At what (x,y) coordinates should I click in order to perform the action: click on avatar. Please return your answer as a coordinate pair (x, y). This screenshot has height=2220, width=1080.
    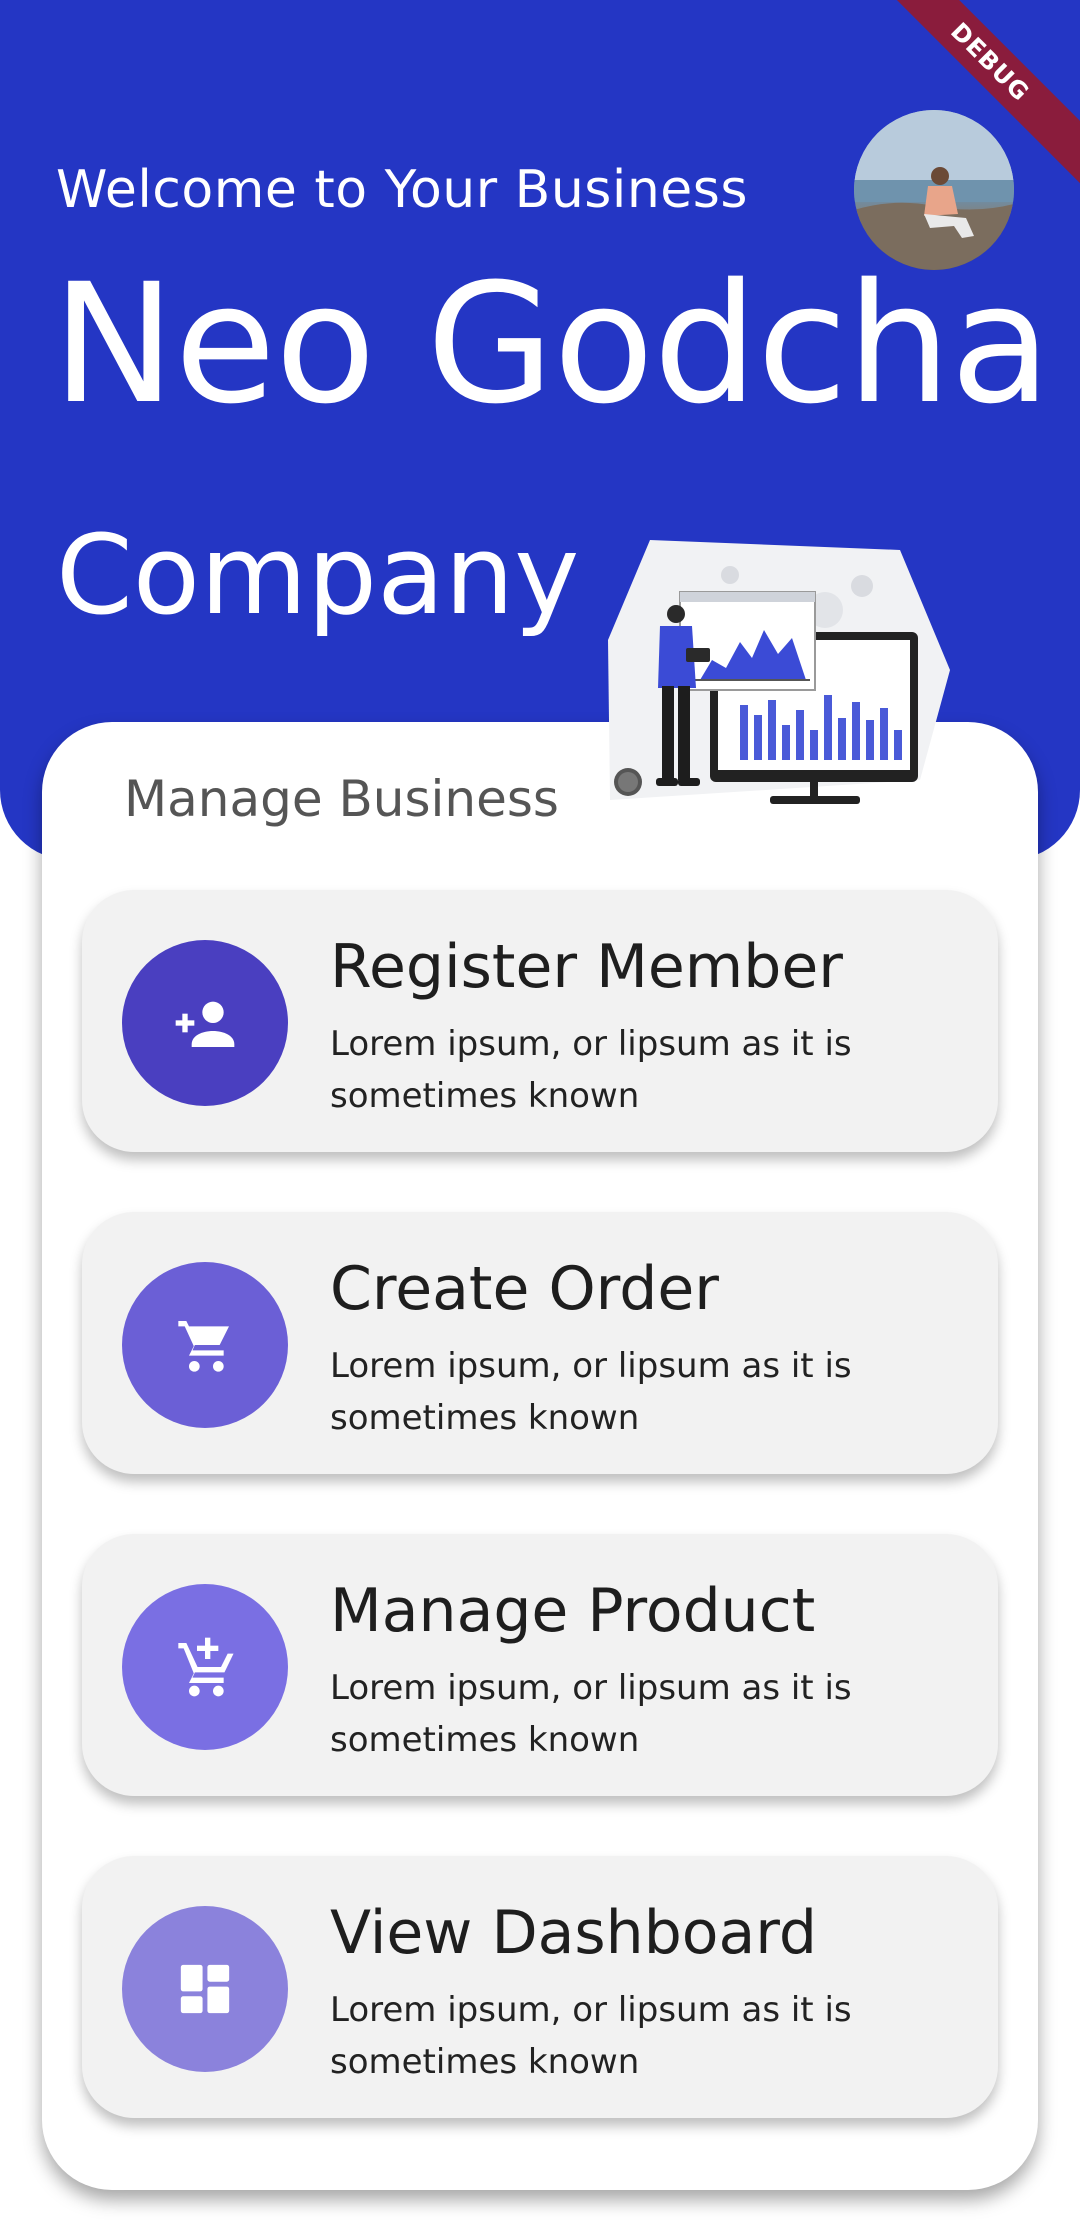
    Looking at the image, I should click on (934, 190).